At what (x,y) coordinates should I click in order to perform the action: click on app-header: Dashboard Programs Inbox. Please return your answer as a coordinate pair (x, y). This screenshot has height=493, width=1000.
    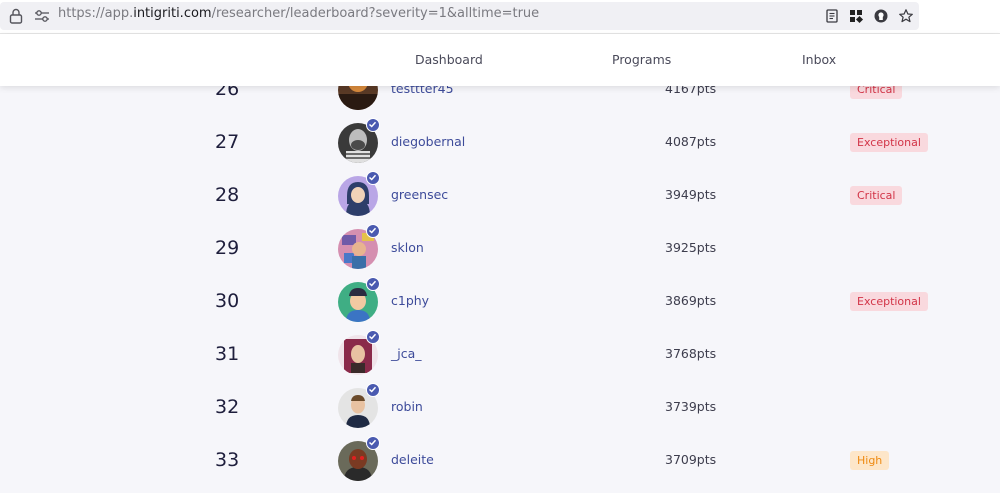
    Looking at the image, I should click on (500, 60).